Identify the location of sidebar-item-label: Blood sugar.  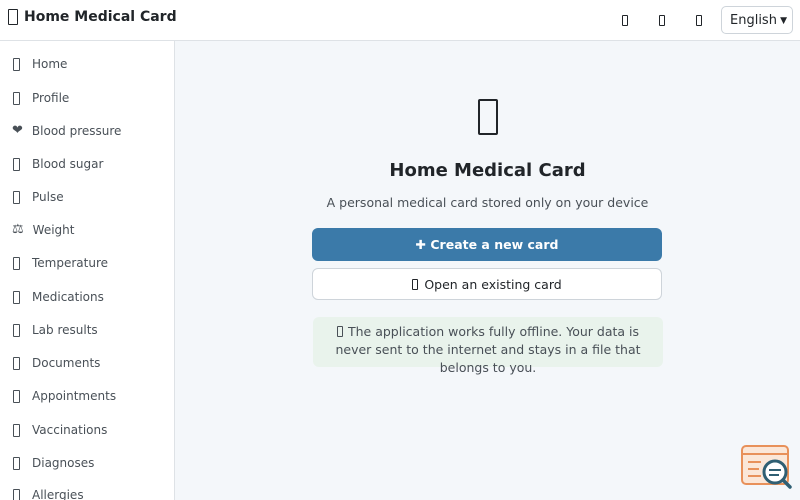
(68, 164).